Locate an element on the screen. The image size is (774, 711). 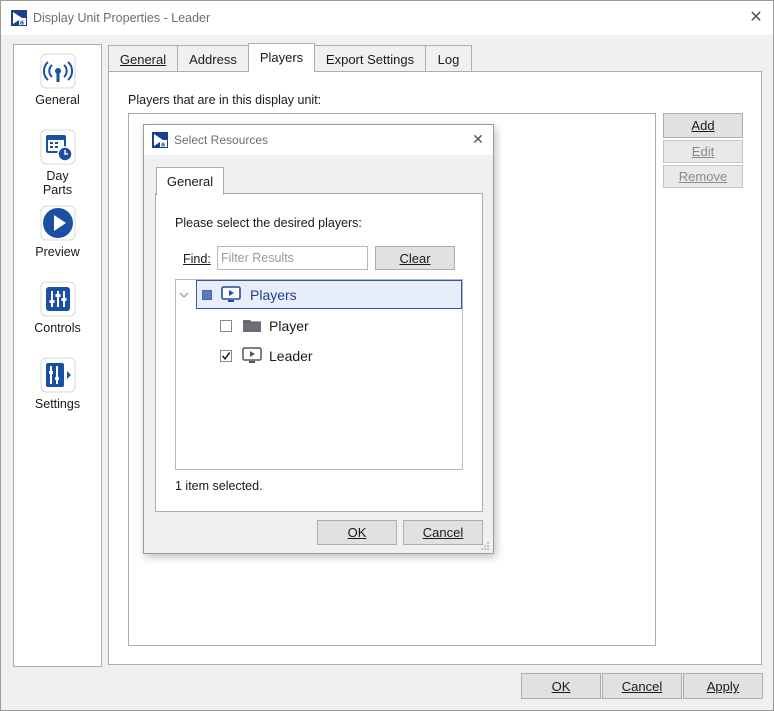
clear-button-label: Clear is located at coordinates (415, 258).